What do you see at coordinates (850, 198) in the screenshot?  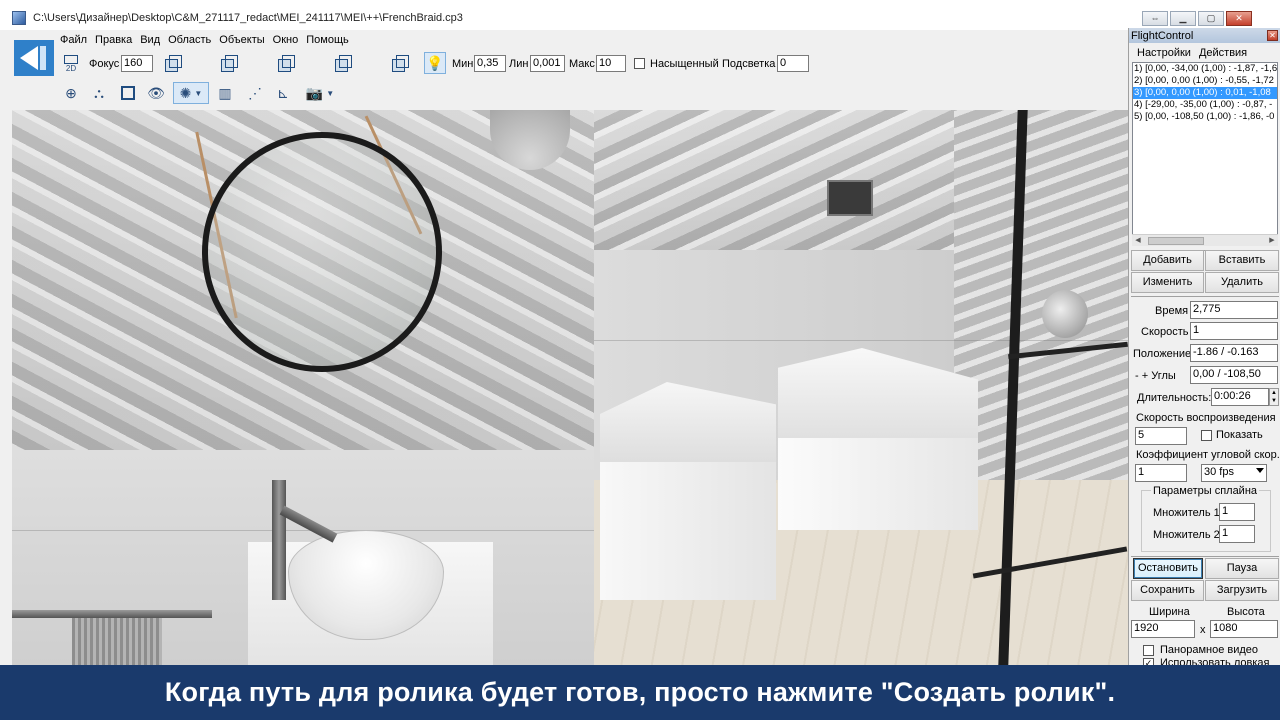 I see `flush-plate` at bounding box center [850, 198].